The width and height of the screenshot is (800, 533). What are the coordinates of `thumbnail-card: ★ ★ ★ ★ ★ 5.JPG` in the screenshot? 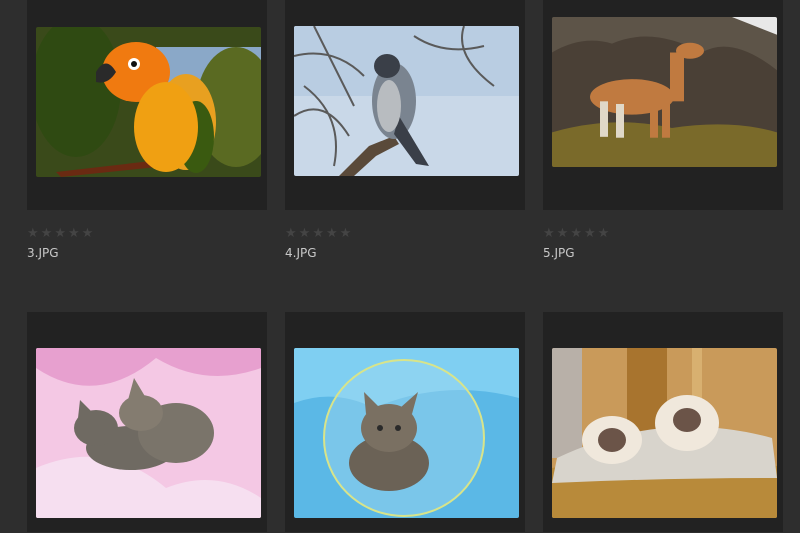 It's located at (663, 130).